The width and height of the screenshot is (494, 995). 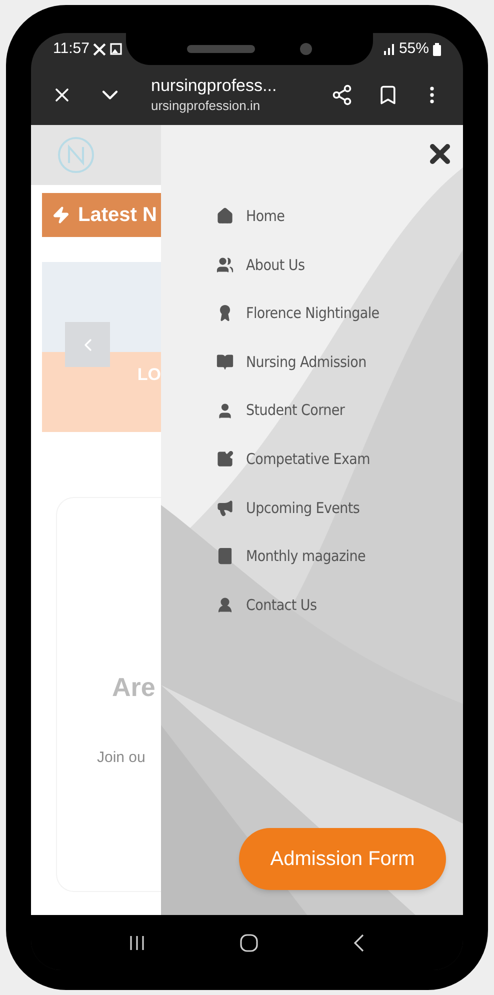 I want to click on magazine-icon, so click(x=225, y=556).